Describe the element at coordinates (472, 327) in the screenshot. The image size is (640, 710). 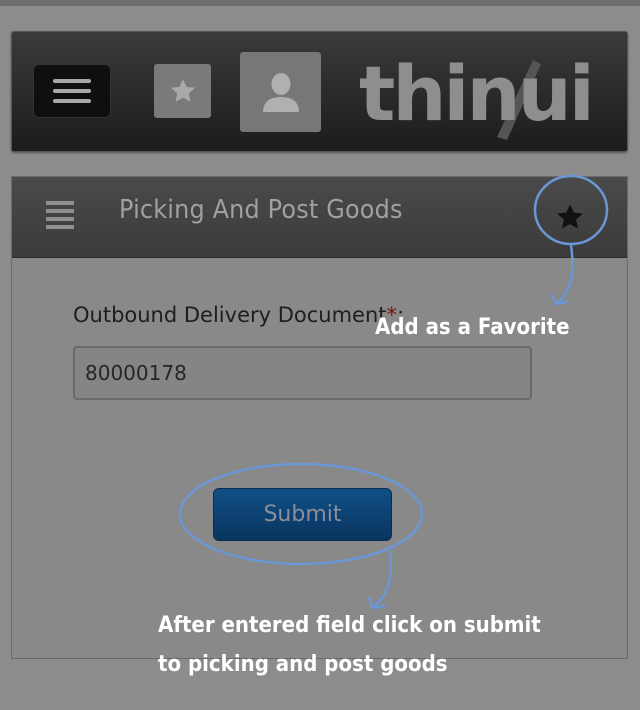
I see `favorite-annotation: Add as a Favorite` at that location.